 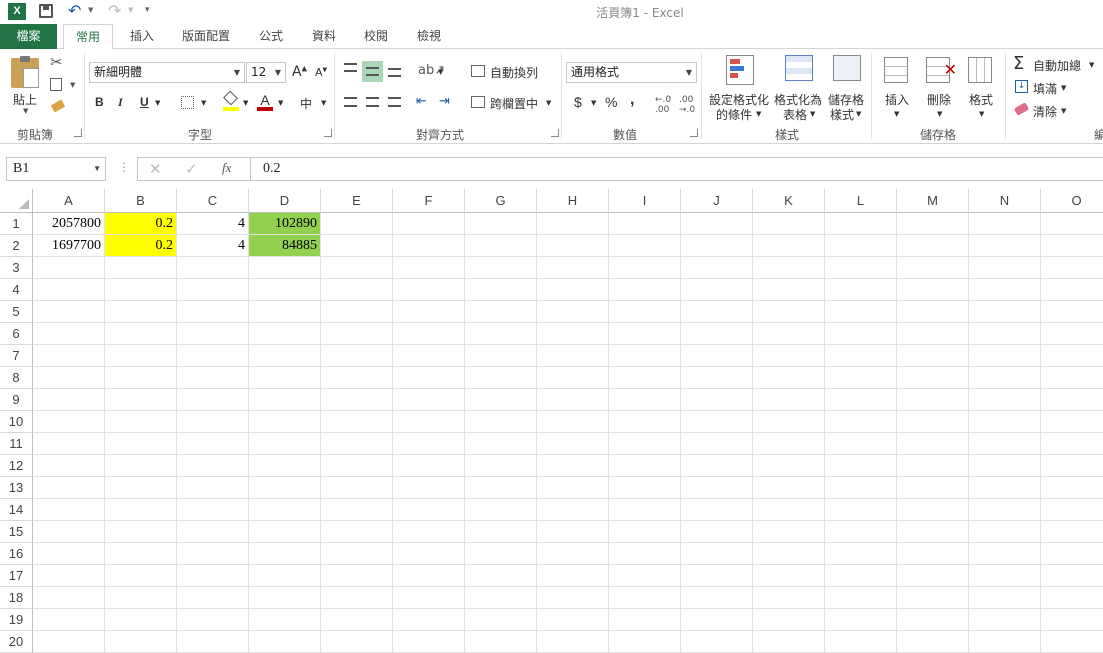 I want to click on cell-c10, so click(x=213, y=422).